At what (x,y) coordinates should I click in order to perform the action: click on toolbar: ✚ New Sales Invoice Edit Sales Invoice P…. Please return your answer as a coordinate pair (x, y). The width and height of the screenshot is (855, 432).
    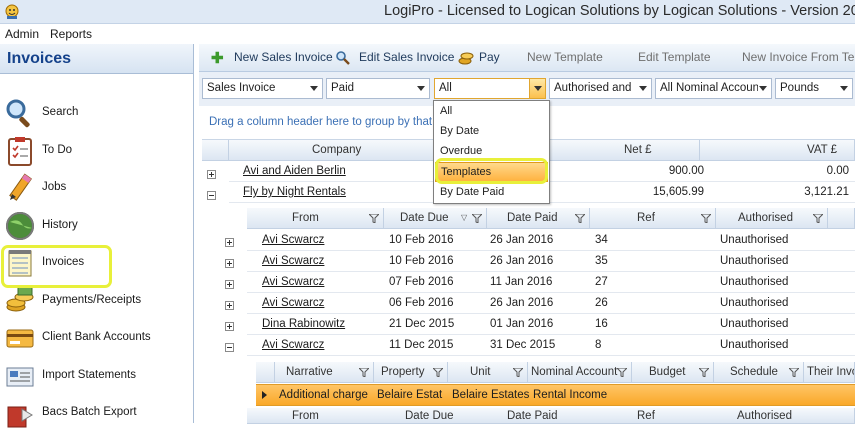
    Looking at the image, I should click on (527, 58).